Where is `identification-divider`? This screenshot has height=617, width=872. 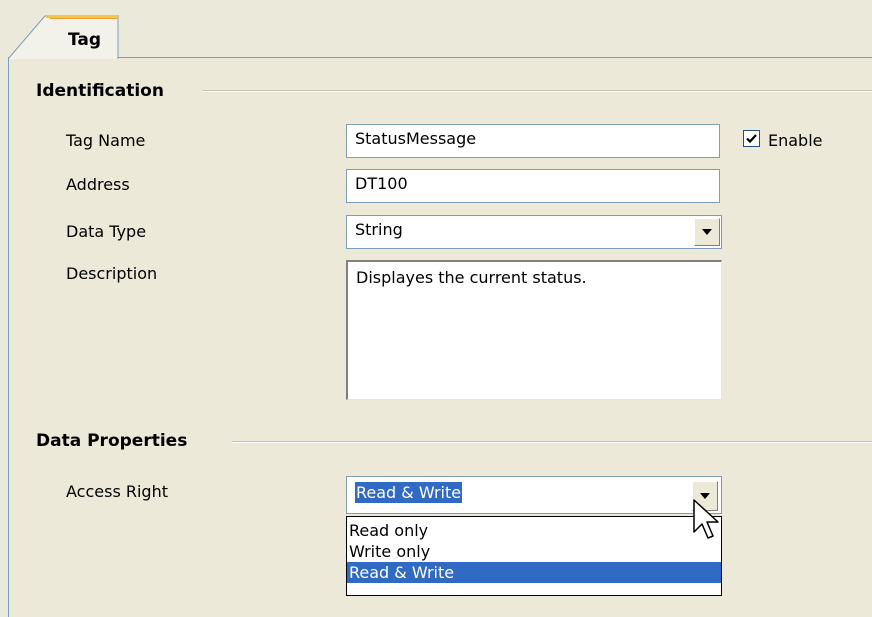 identification-divider is located at coordinates (537, 91).